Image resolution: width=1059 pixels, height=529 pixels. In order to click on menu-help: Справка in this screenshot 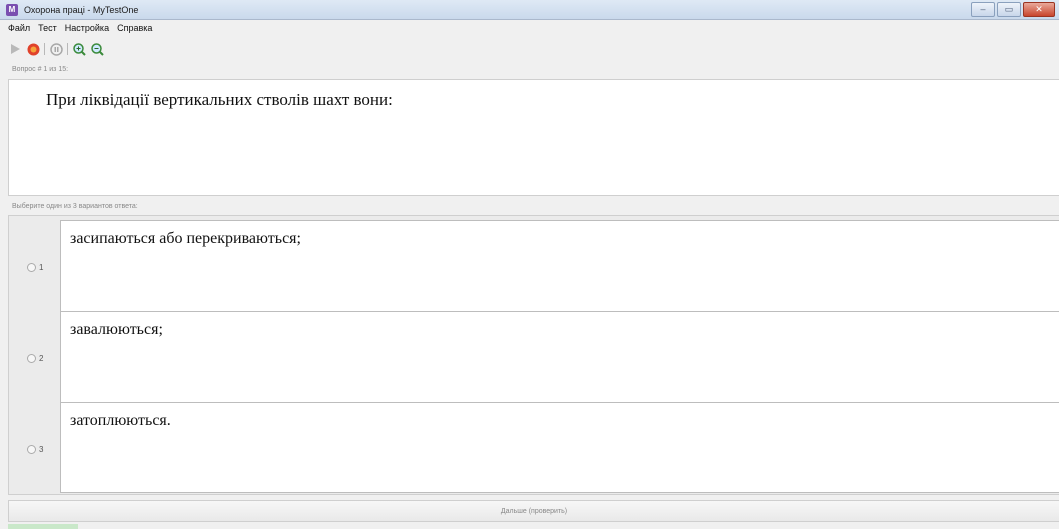, I will do `click(134, 28)`.